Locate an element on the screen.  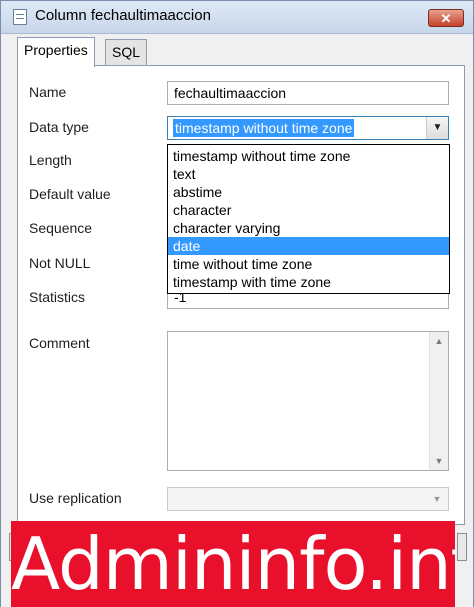
name-input: fechaultimaaccion is located at coordinates (308, 93).